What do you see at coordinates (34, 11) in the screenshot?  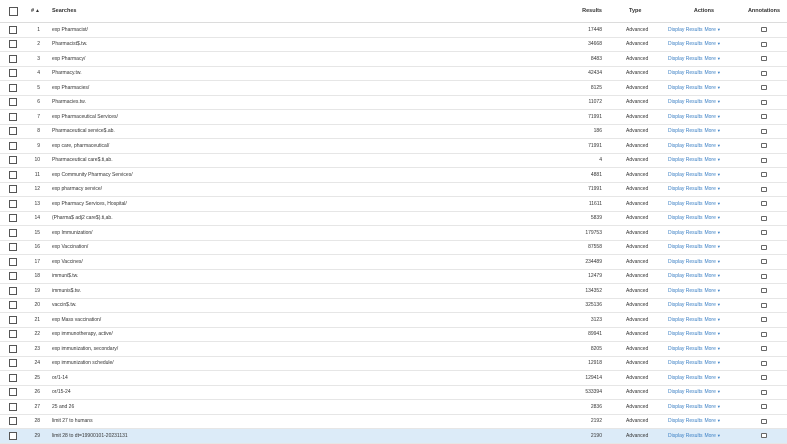 I see `num-column-header: #▲` at bounding box center [34, 11].